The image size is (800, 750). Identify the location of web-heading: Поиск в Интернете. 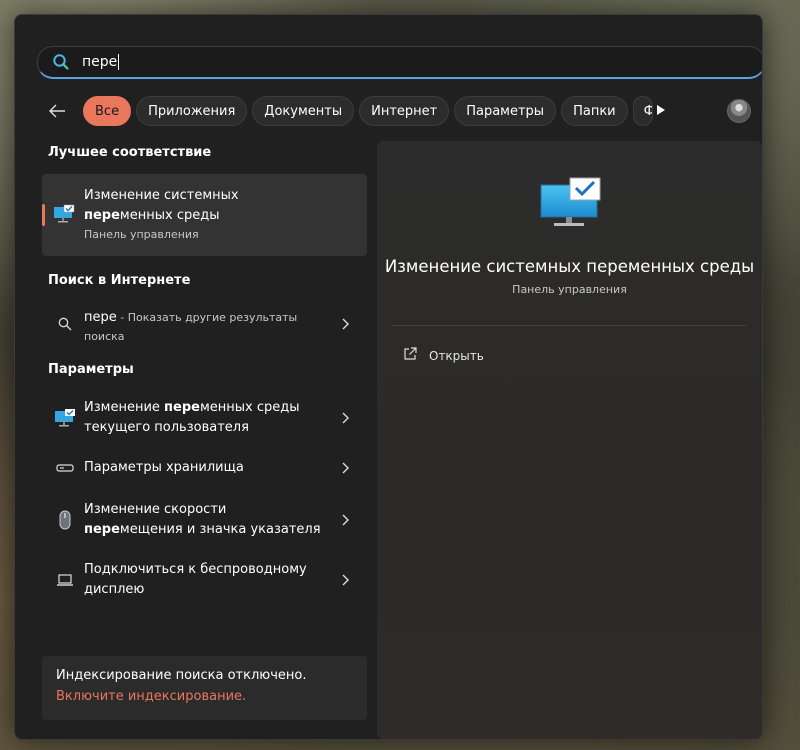
(119, 280).